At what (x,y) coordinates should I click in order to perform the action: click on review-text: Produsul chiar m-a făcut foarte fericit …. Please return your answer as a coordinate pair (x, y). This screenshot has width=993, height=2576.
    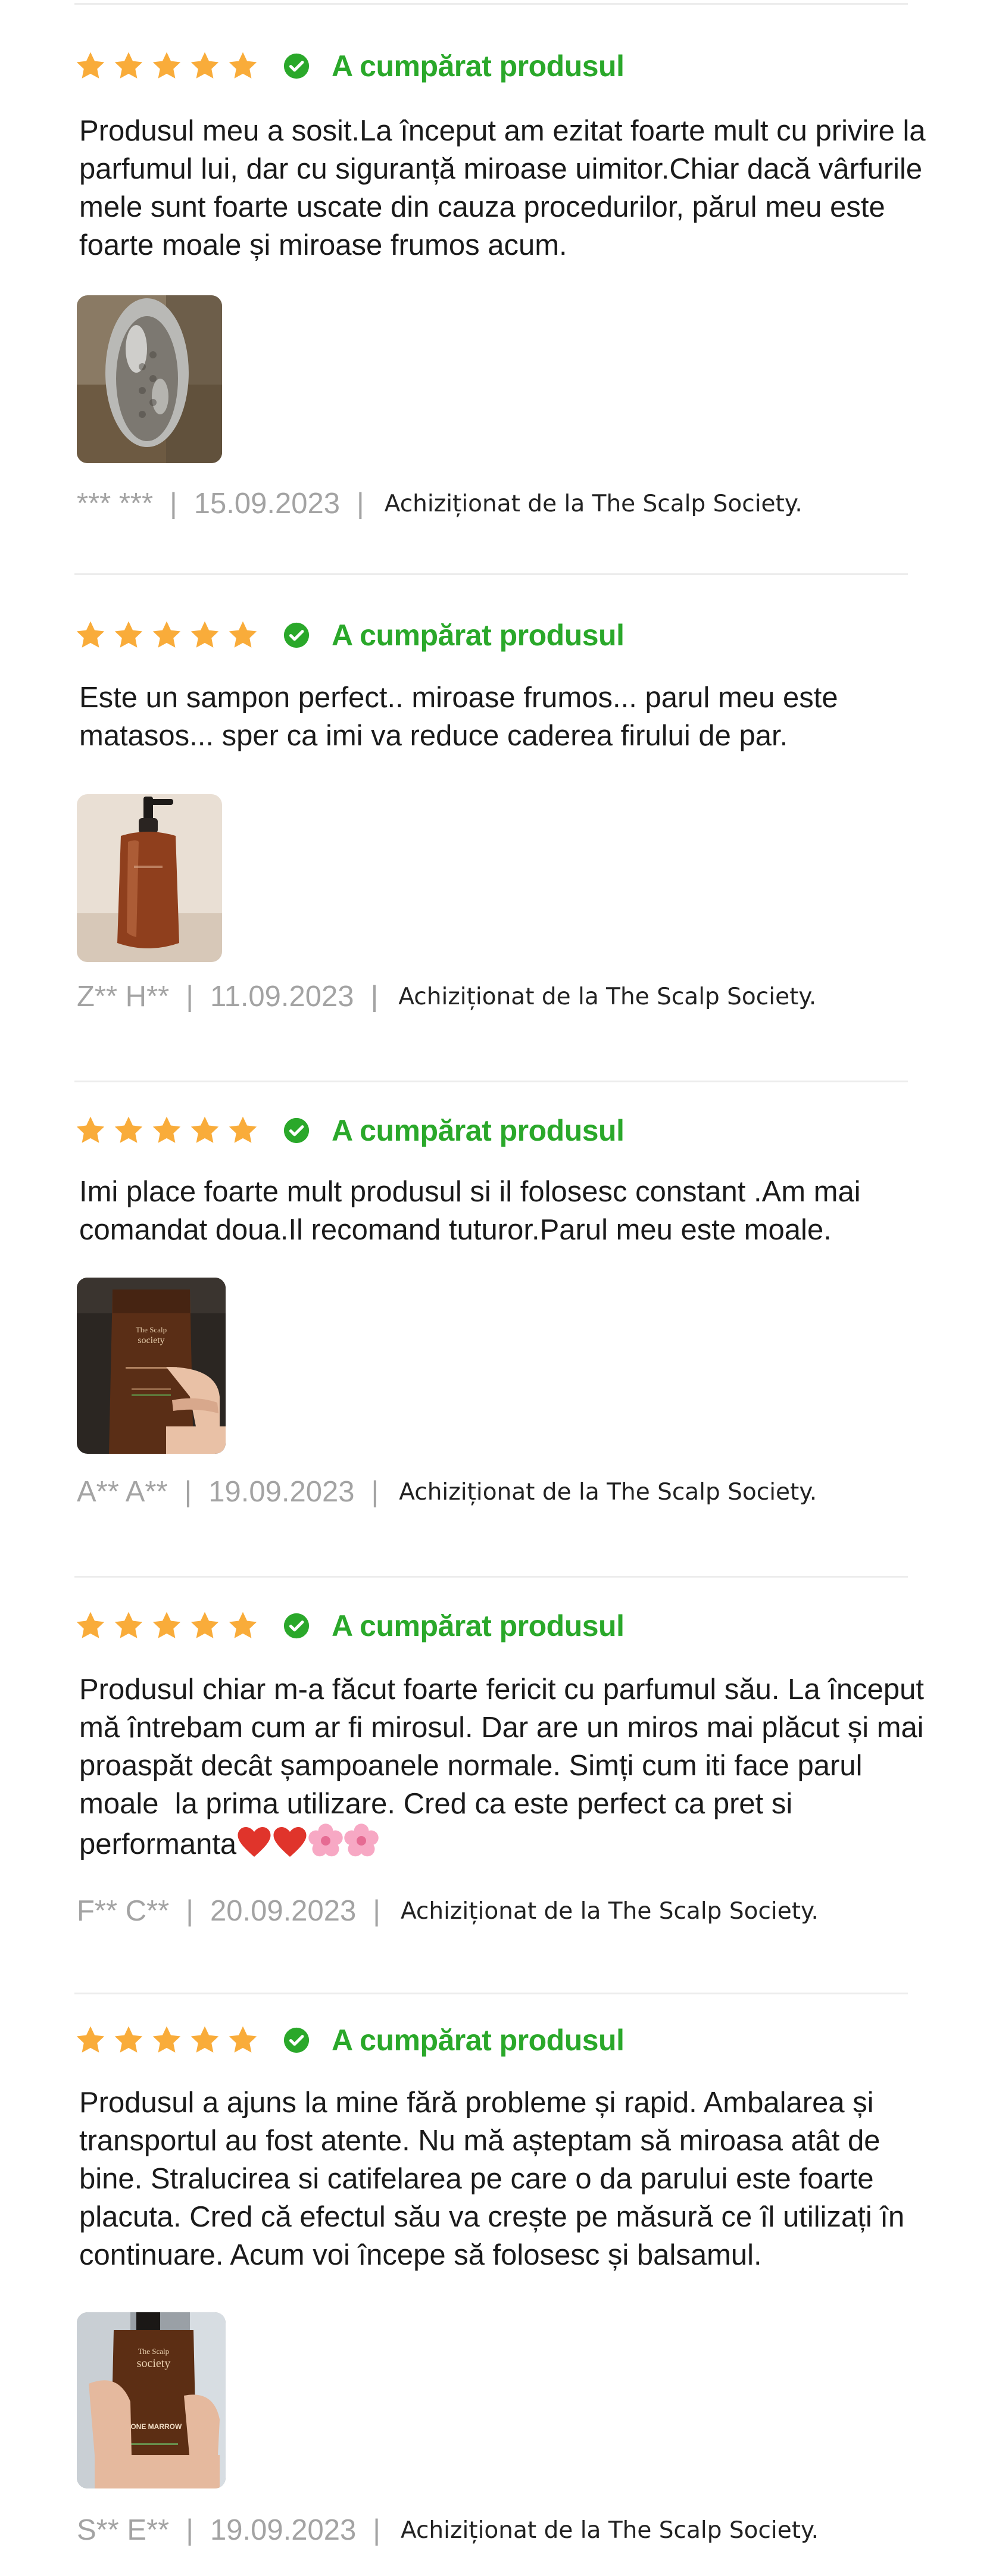
    Looking at the image, I should click on (504, 1769).